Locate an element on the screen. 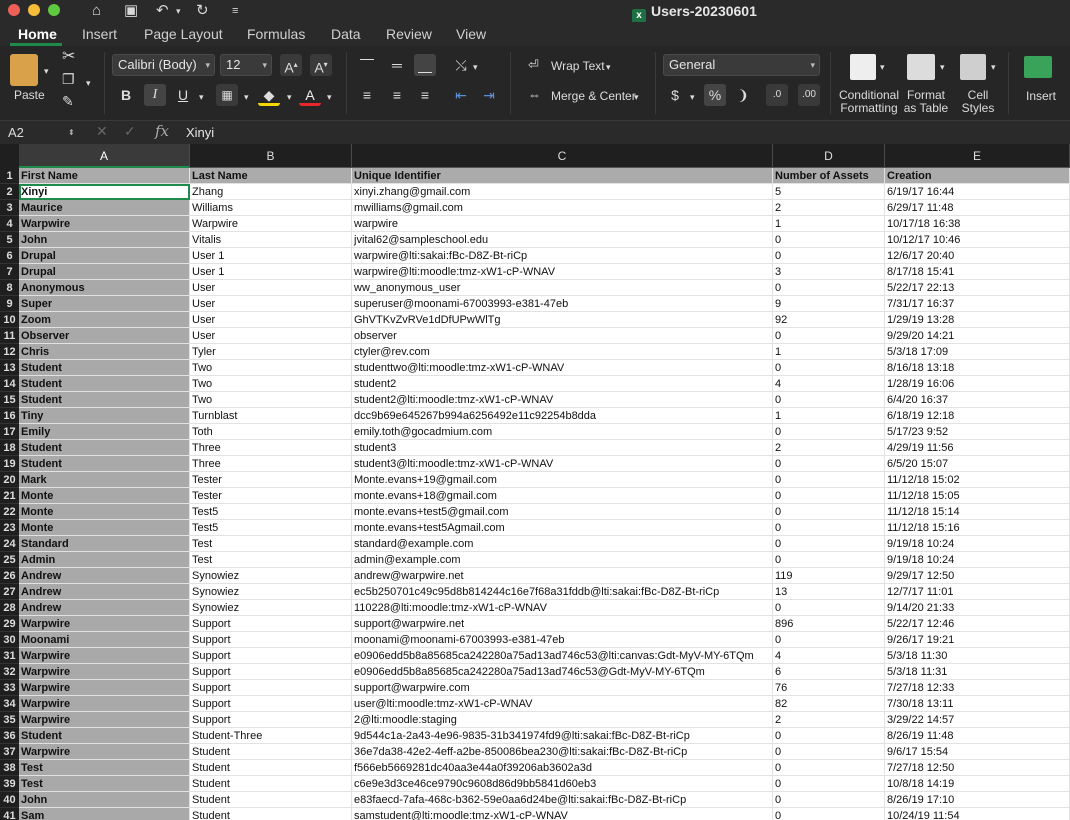  save-icon: ▣ is located at coordinates (131, 11).